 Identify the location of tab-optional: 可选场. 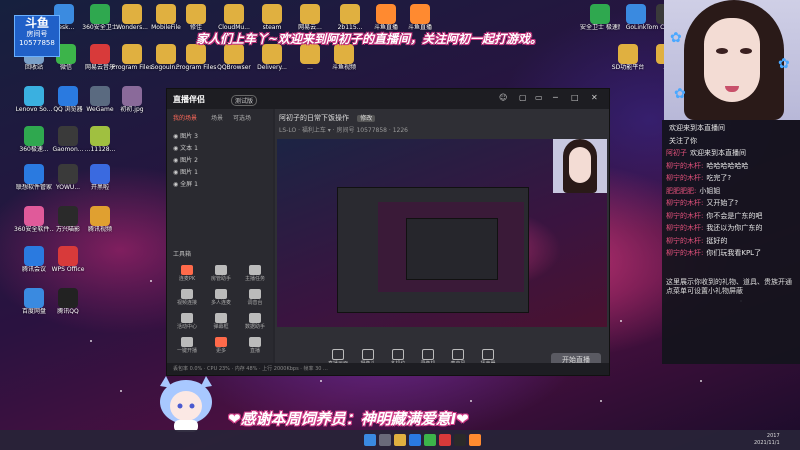
(242, 117).